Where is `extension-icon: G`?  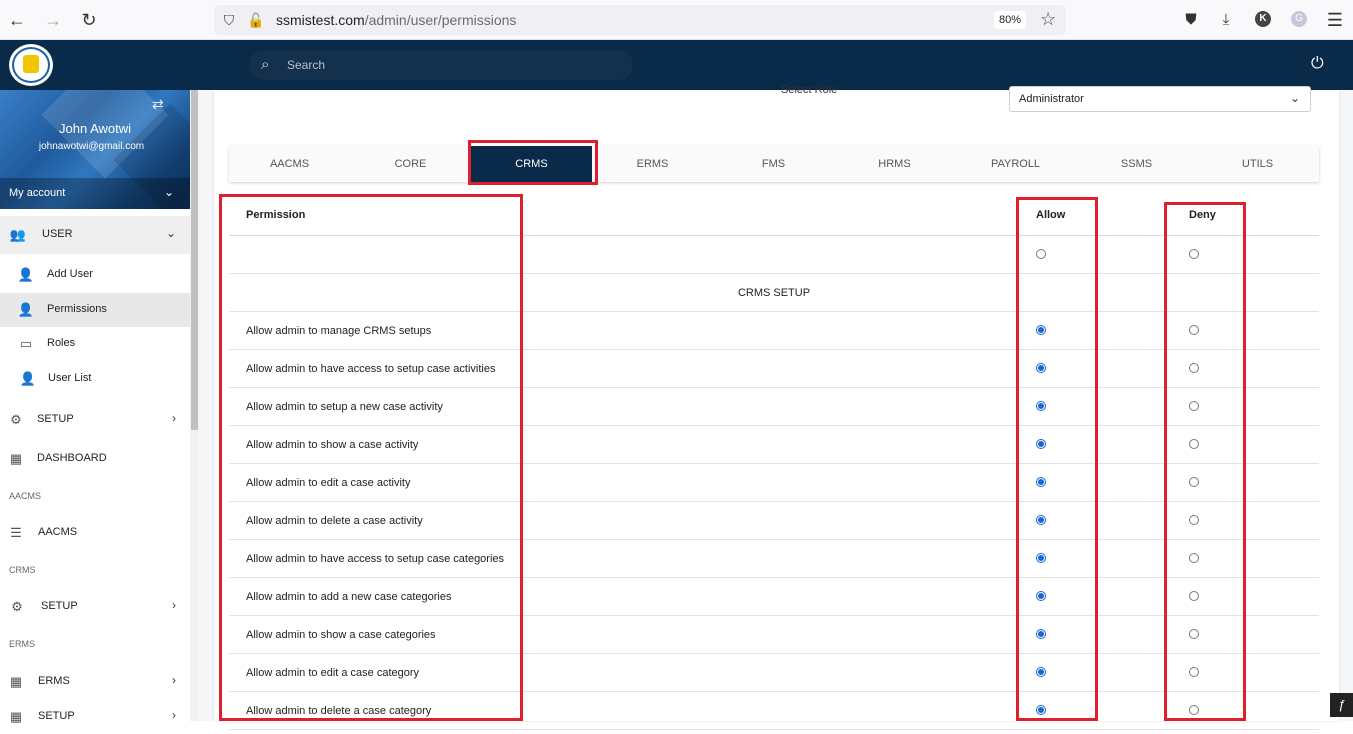
extension-icon: G is located at coordinates (1299, 19).